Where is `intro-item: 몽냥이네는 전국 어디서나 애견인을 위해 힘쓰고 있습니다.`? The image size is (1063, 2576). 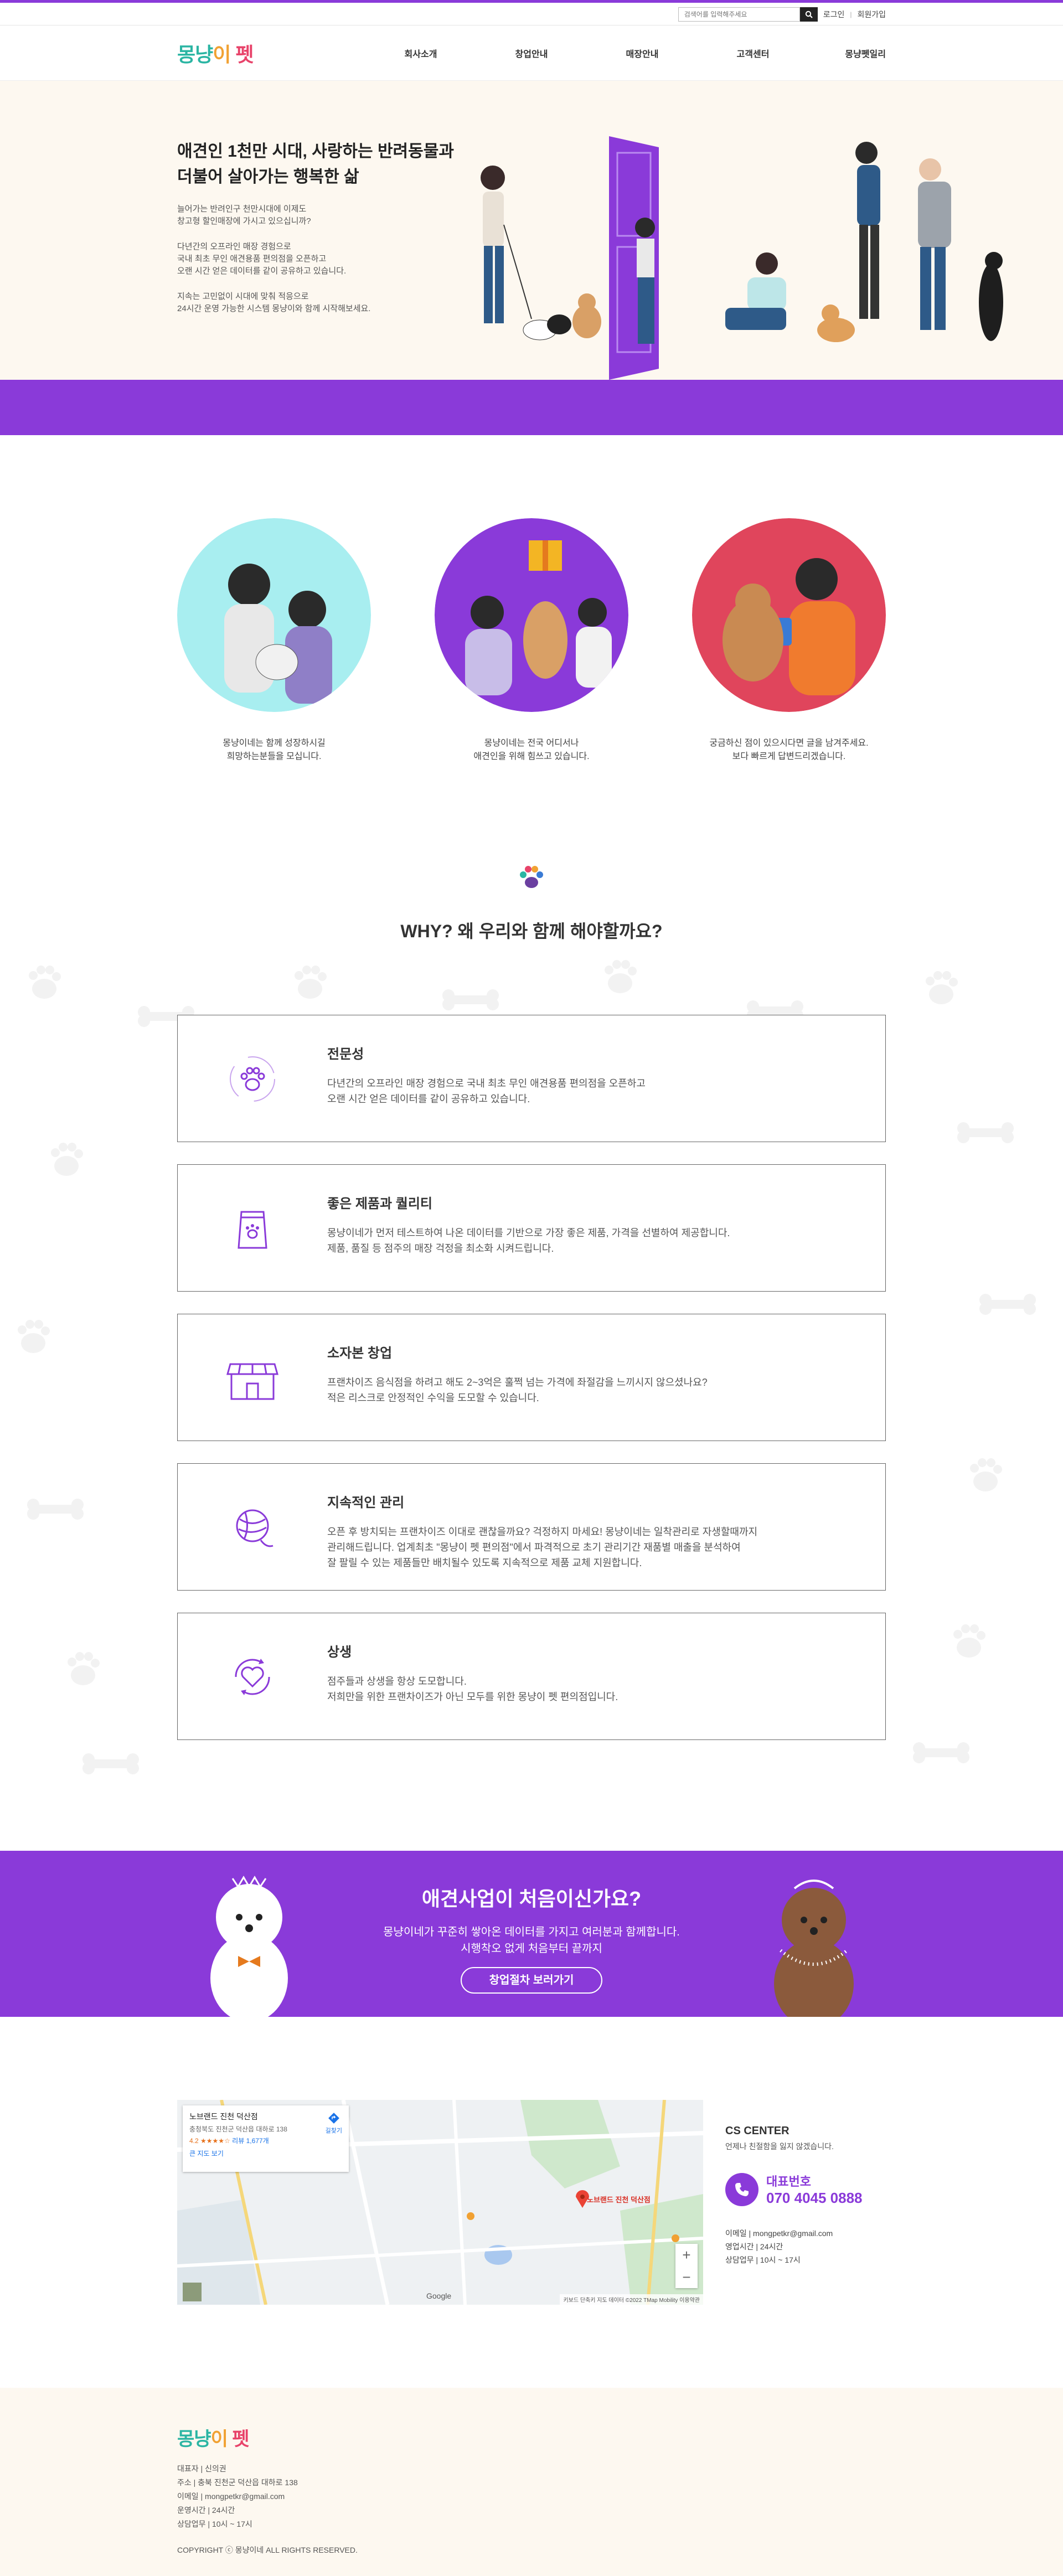 intro-item: 몽냥이네는 전국 어디서나 애견인을 위해 힘쓰고 있습니다. is located at coordinates (531, 640).